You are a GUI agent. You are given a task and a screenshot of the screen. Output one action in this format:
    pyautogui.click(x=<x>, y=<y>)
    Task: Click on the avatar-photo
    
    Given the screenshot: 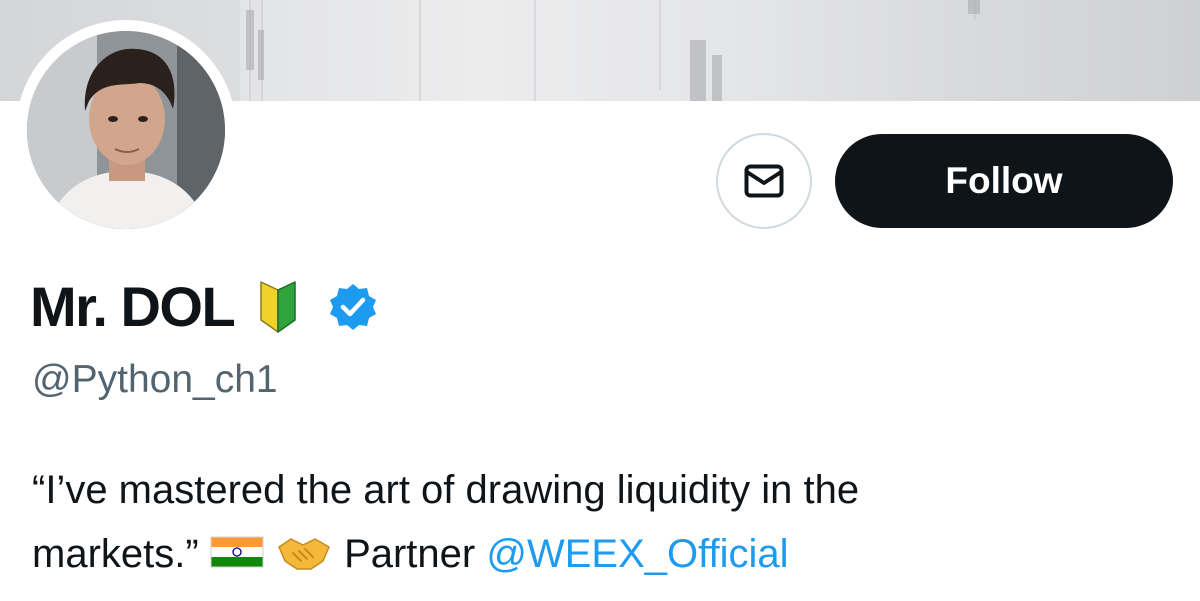 What is the action you would take?
    pyautogui.click(x=126, y=130)
    